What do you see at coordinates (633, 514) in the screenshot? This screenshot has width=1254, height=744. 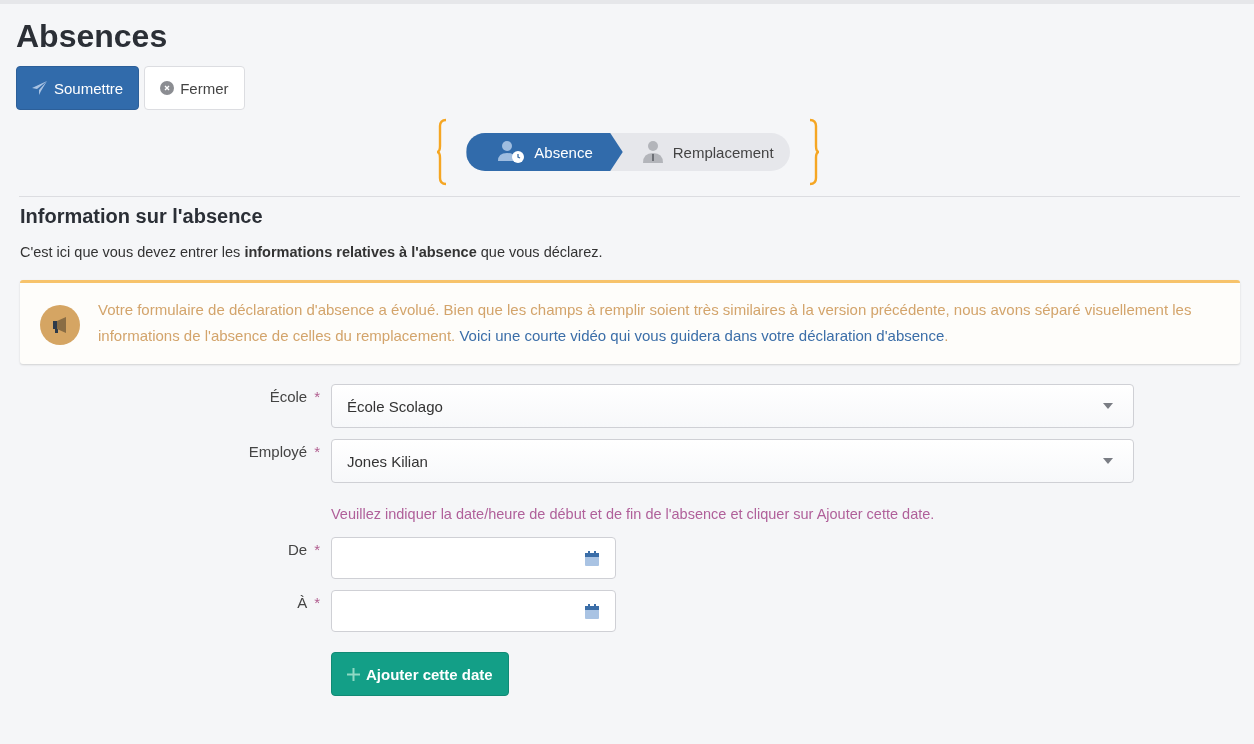 I see `hint-text: Veuillez indiquer la date/heure de début et de fin de l'absence et cliquer sur Ajouter cette date.` at bounding box center [633, 514].